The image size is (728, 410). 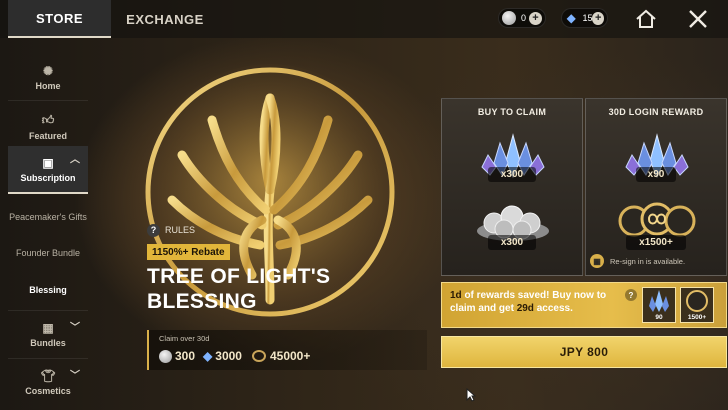 I want to click on coin-quantity: x300, so click(x=512, y=242).